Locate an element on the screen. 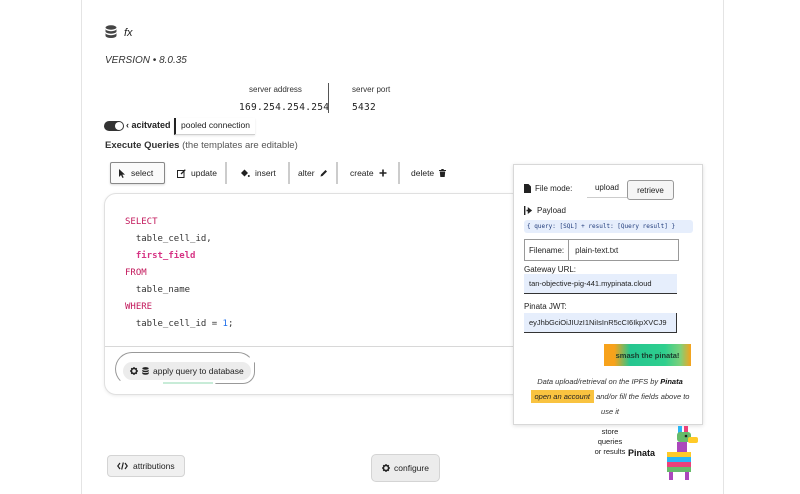  sql-keyword-from: FROM is located at coordinates (136, 273).